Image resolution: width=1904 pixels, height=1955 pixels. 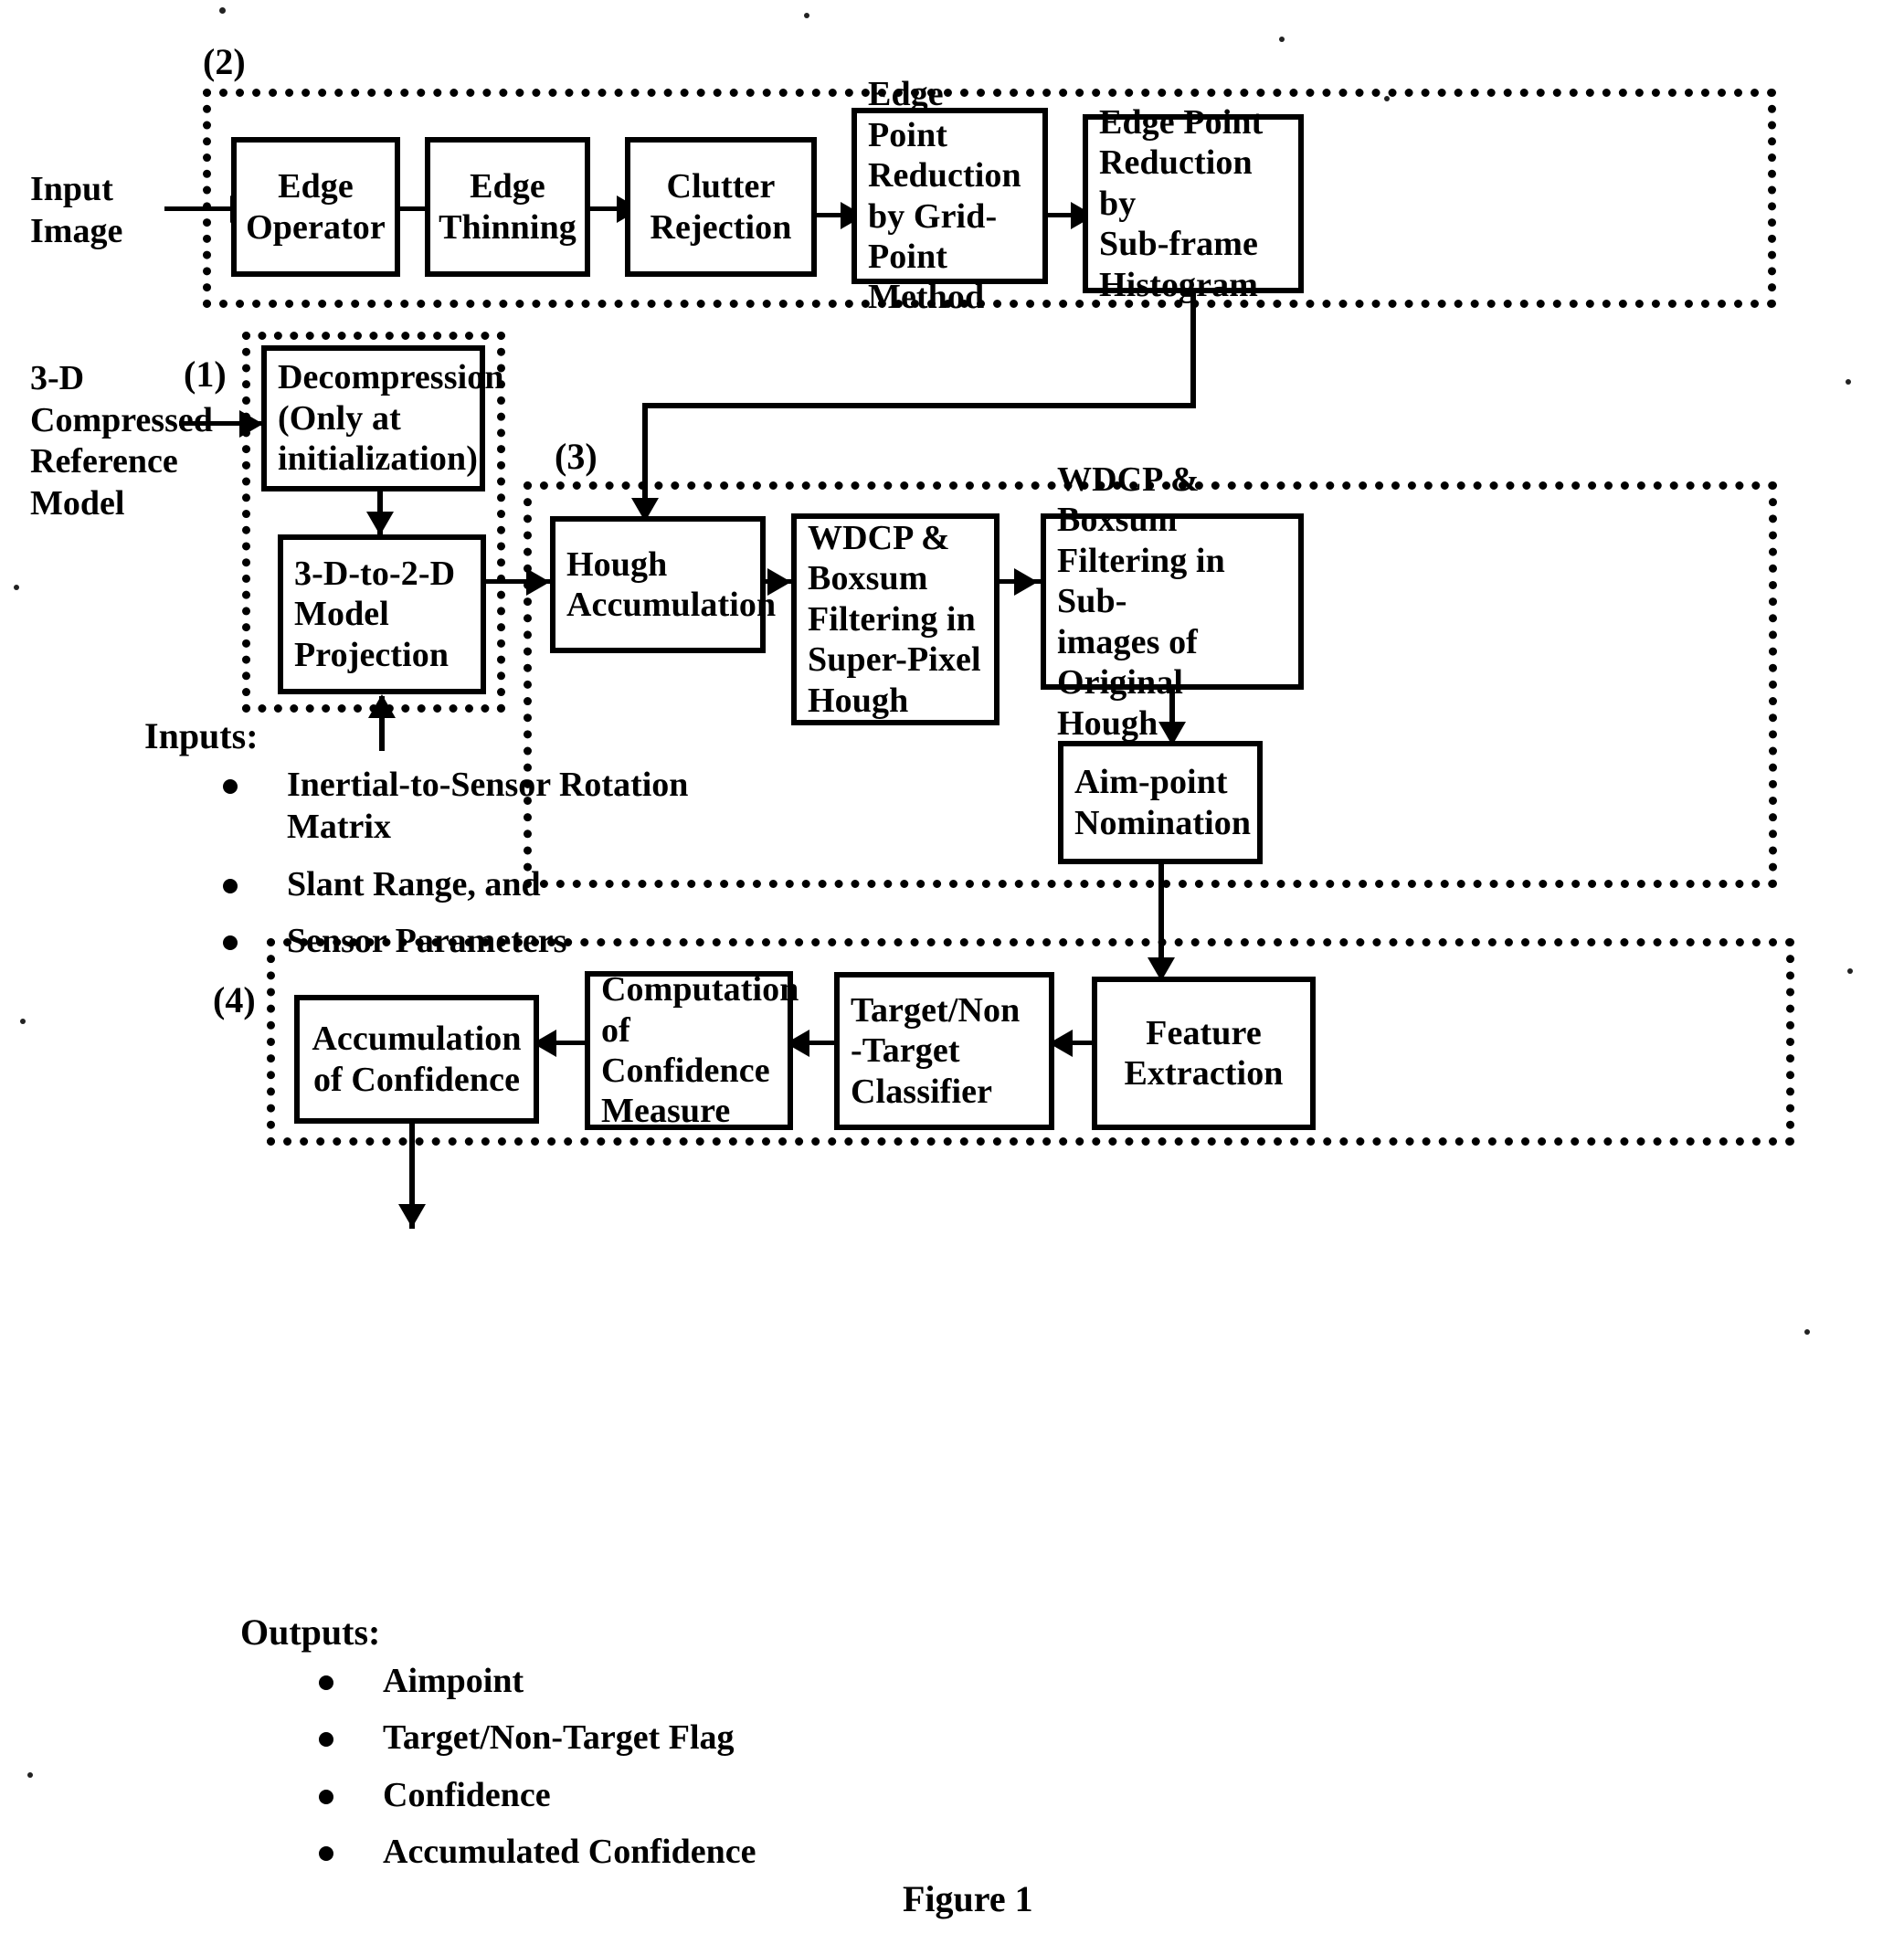 What do you see at coordinates (538, 1852) in the screenshot?
I see `outputs-list-item: Accumulated Confidence` at bounding box center [538, 1852].